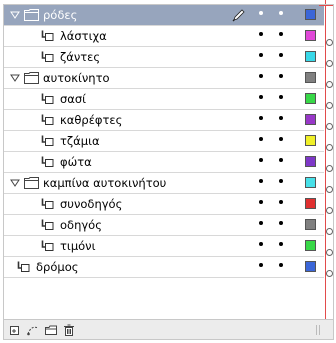 Image resolution: width=336 pixels, height=343 pixels. I want to click on layer-row: φώτα, so click(164, 162).